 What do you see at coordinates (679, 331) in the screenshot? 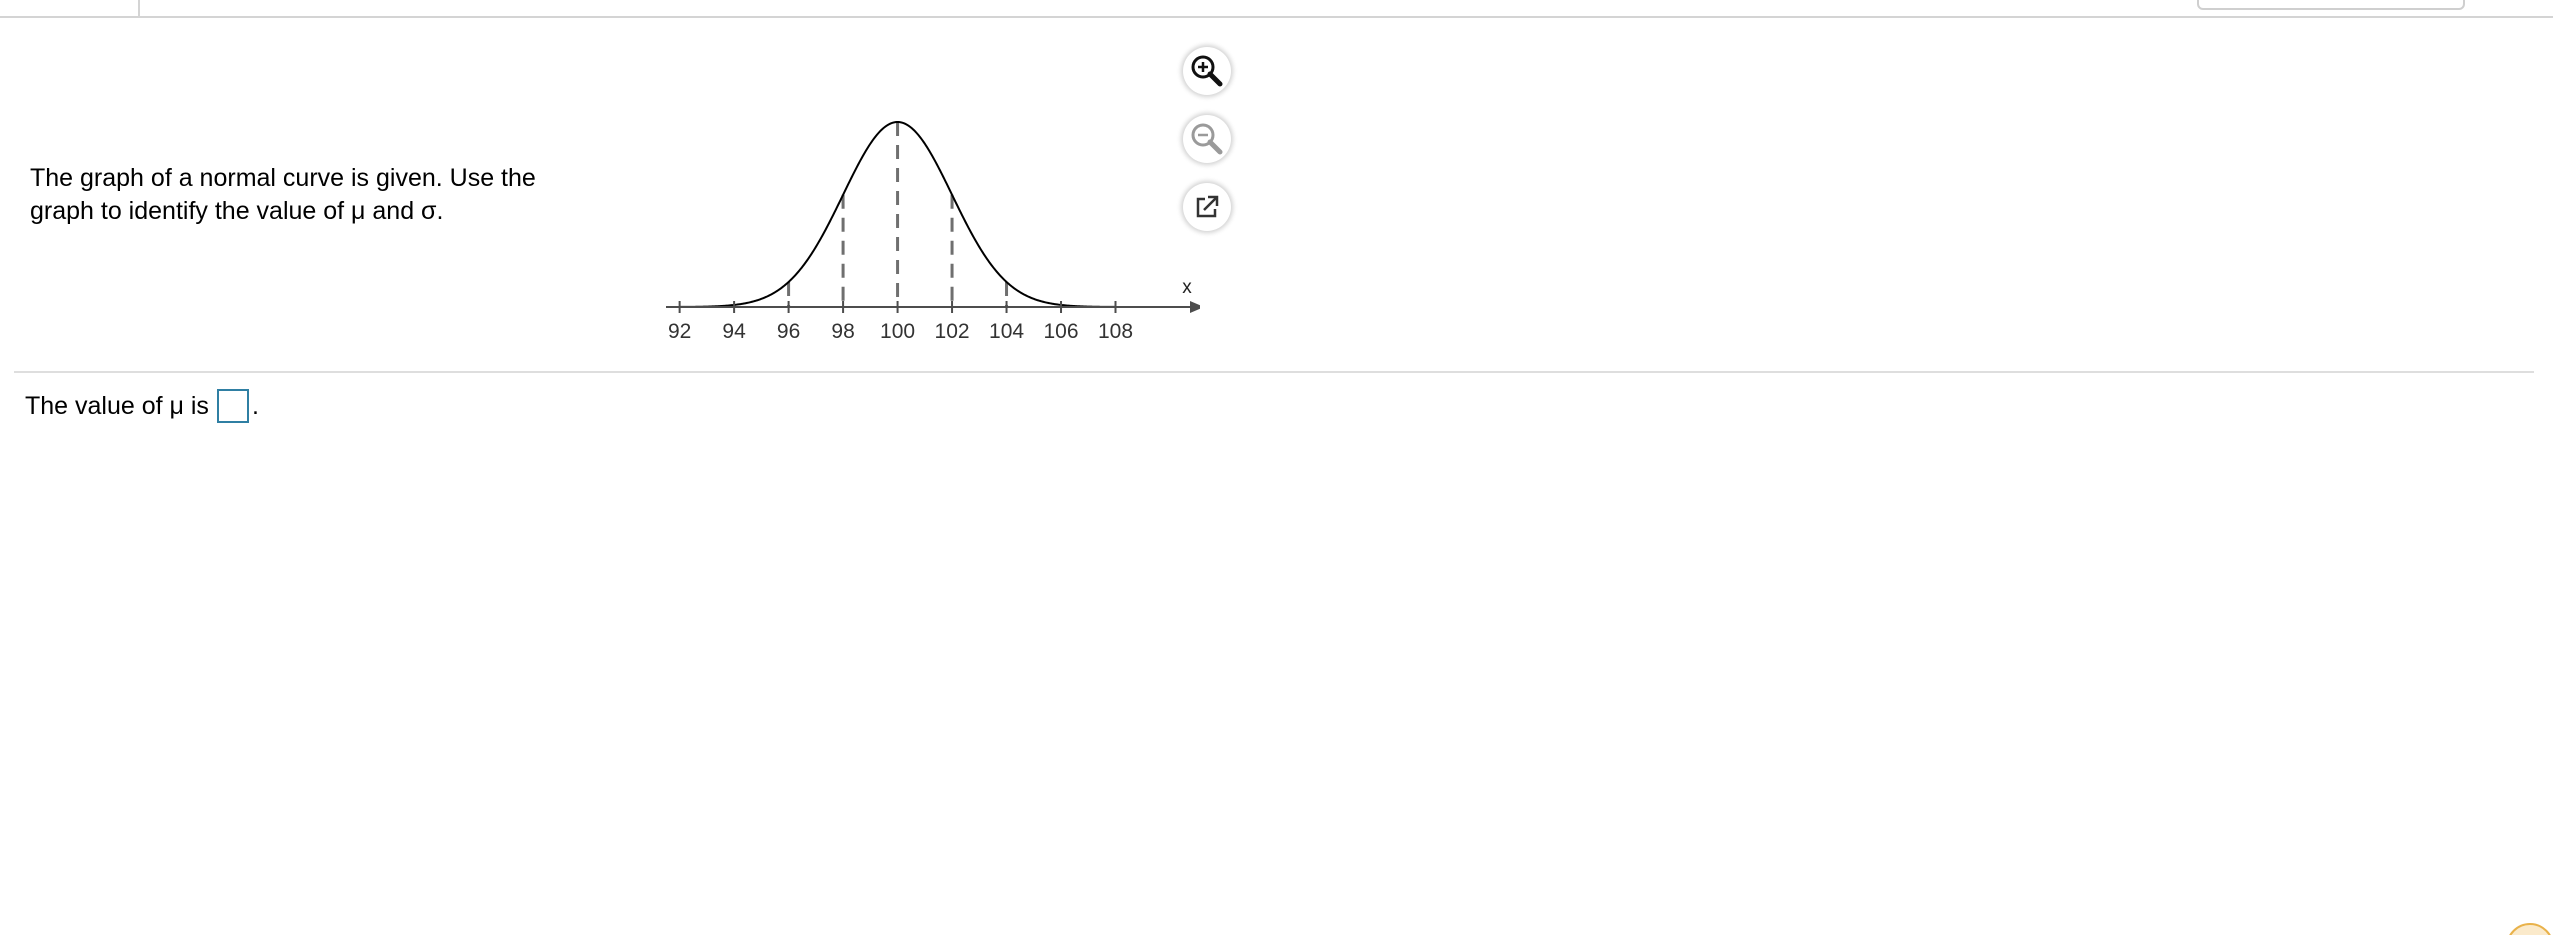
I see `x-tick-label-92: 92` at bounding box center [679, 331].